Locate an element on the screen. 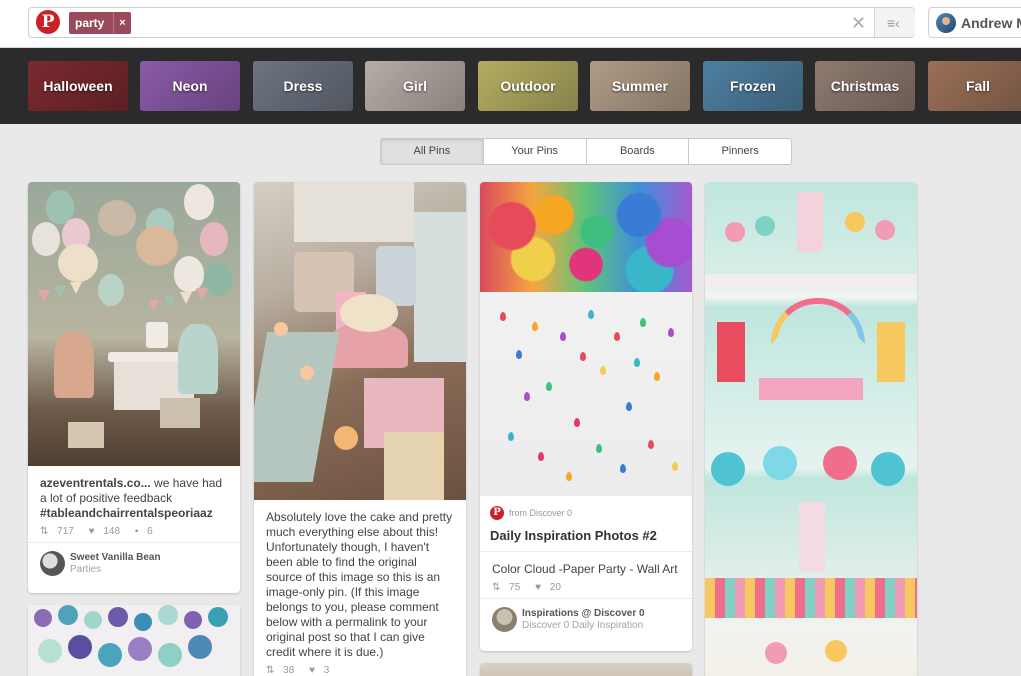 Image resolution: width=1021 pixels, height=676 pixels. category-summer: Summer is located at coordinates (640, 86).